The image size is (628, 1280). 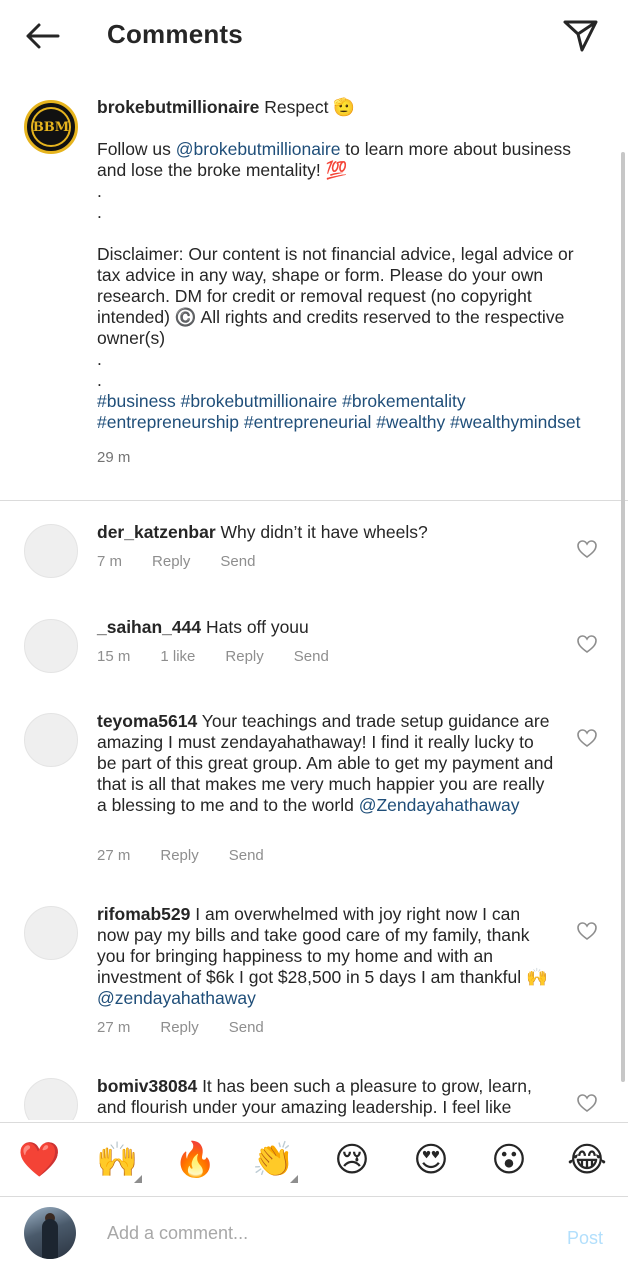 What do you see at coordinates (110, 561) in the screenshot?
I see `comment-time: 7 m` at bounding box center [110, 561].